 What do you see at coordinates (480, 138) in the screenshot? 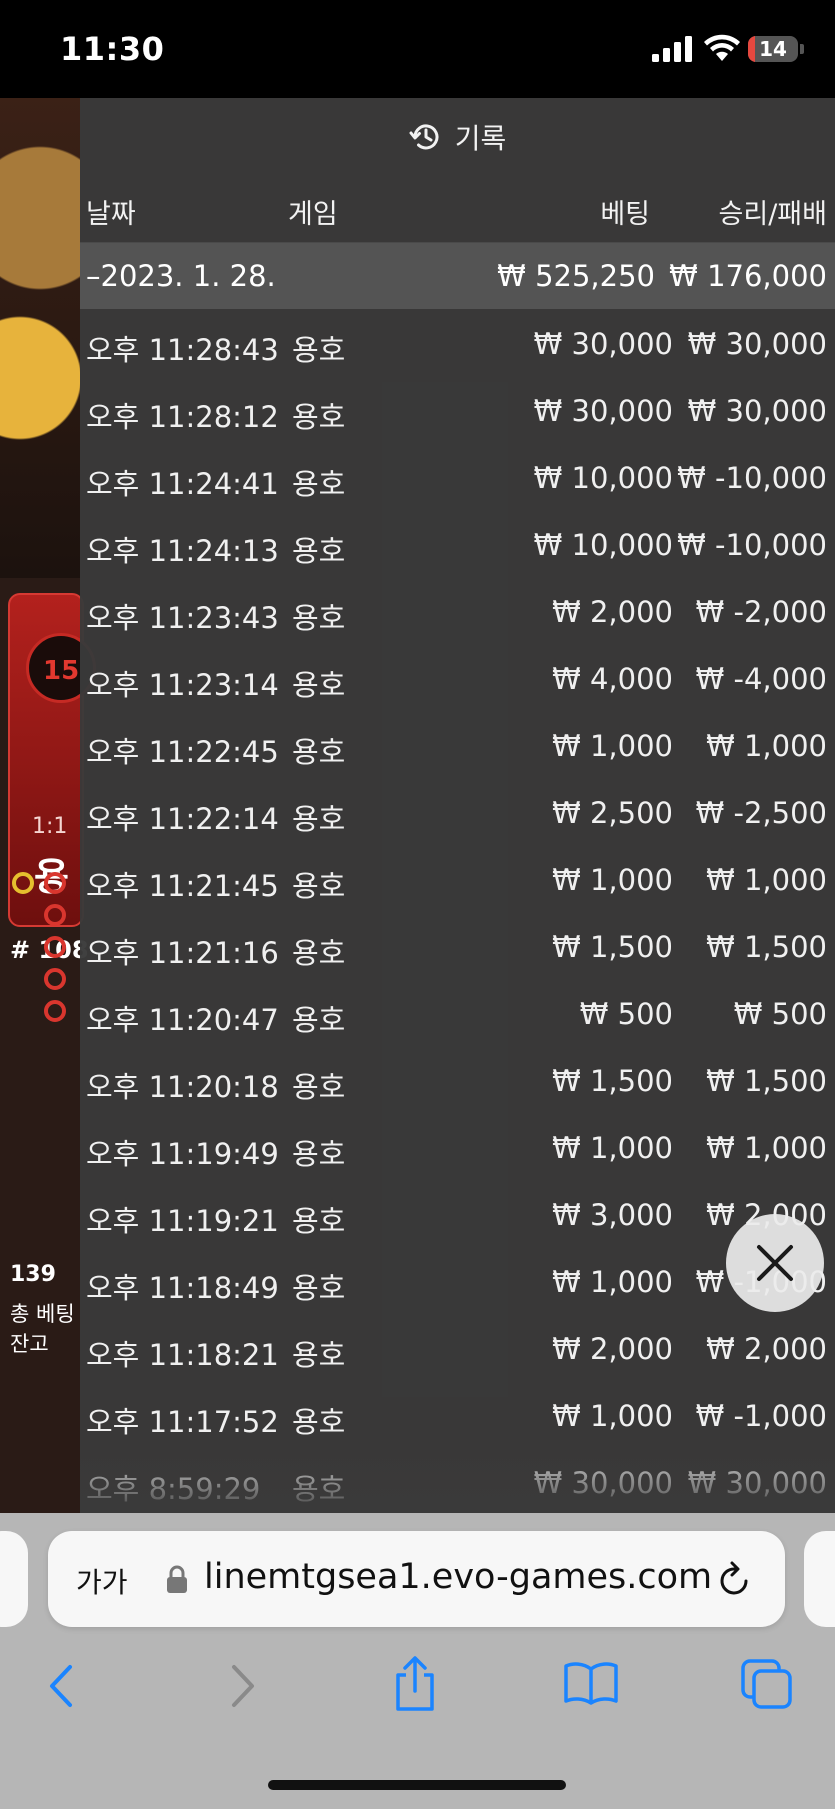
I see `history-title: 기록` at bounding box center [480, 138].